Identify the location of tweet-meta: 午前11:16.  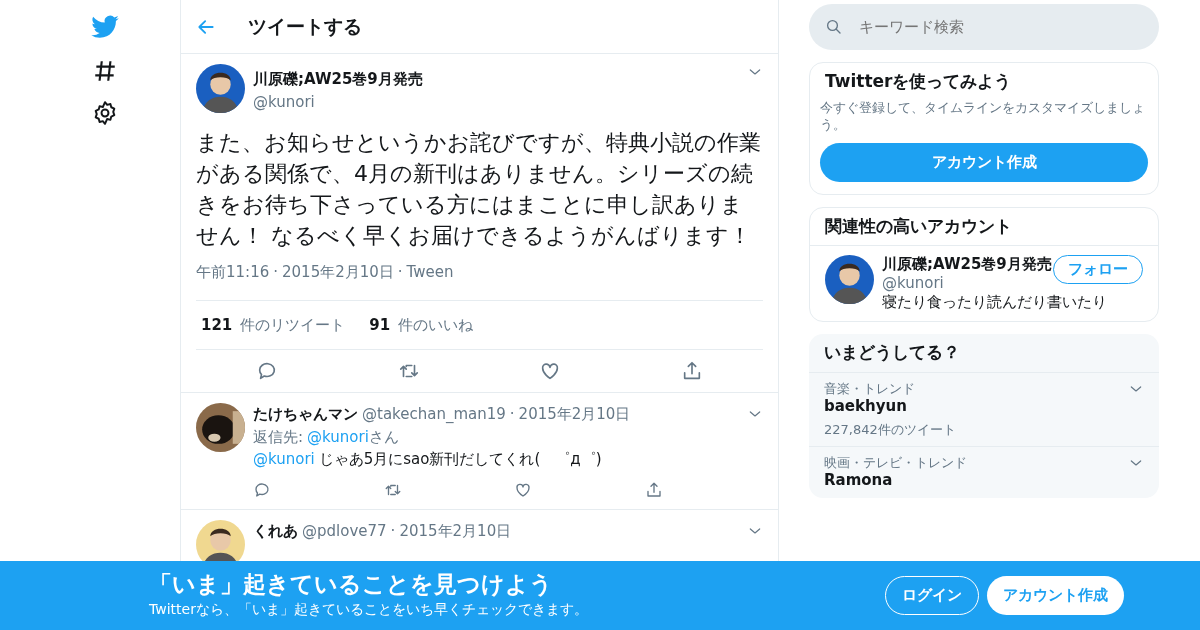
(233, 272).